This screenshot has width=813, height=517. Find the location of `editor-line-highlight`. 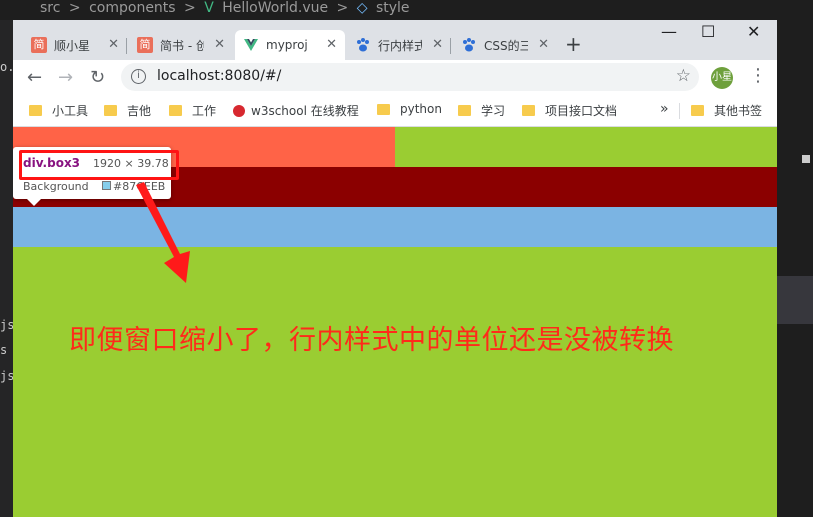

editor-line-highlight is located at coordinates (795, 300).